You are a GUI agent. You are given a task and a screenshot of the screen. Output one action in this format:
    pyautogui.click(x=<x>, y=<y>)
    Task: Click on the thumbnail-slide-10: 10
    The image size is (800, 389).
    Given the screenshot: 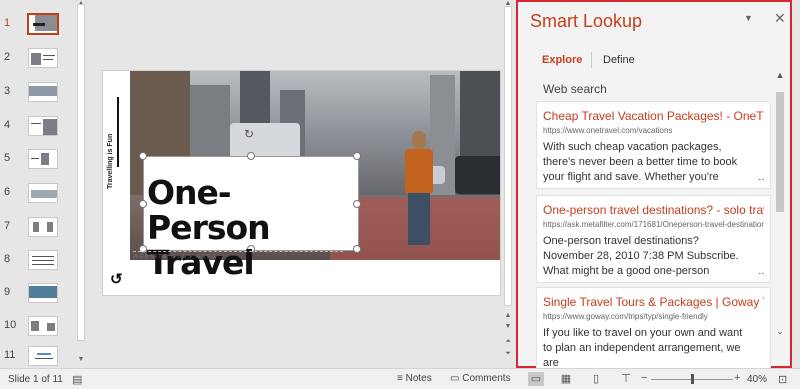 What is the action you would take?
    pyautogui.click(x=35, y=327)
    